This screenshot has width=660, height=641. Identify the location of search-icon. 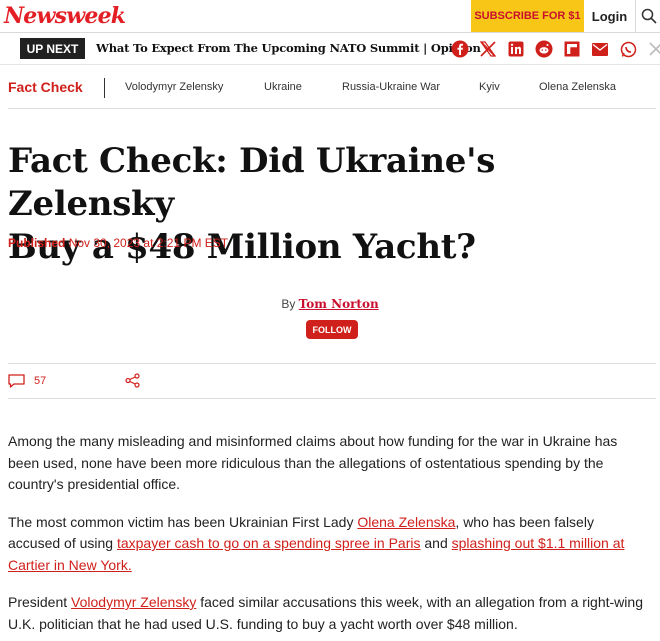
(649, 16).